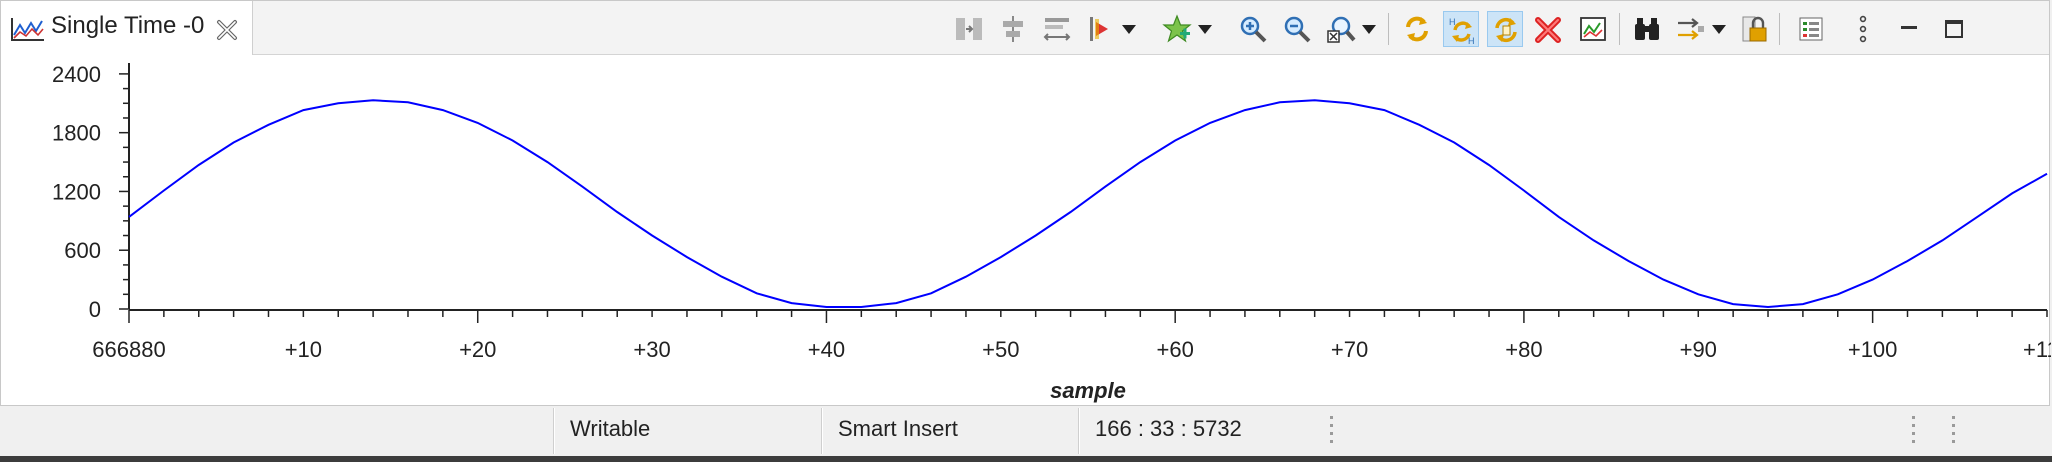 This screenshot has width=2052, height=462. What do you see at coordinates (1088, 390) in the screenshot?
I see `x-axis-label: sample` at bounding box center [1088, 390].